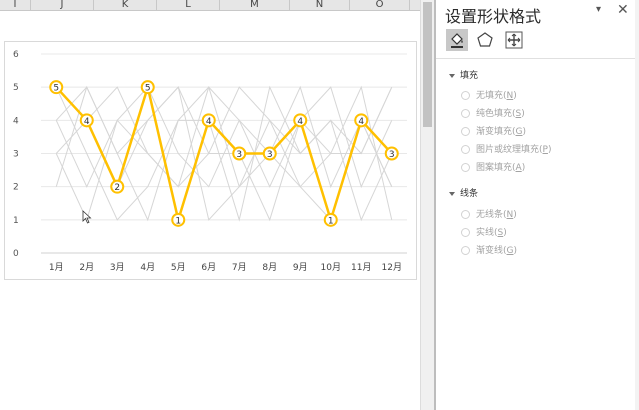 This screenshot has height=410, width=639. Describe the element at coordinates (491, 251) in the screenshot. I see `option-label: 渐变线(` at that location.